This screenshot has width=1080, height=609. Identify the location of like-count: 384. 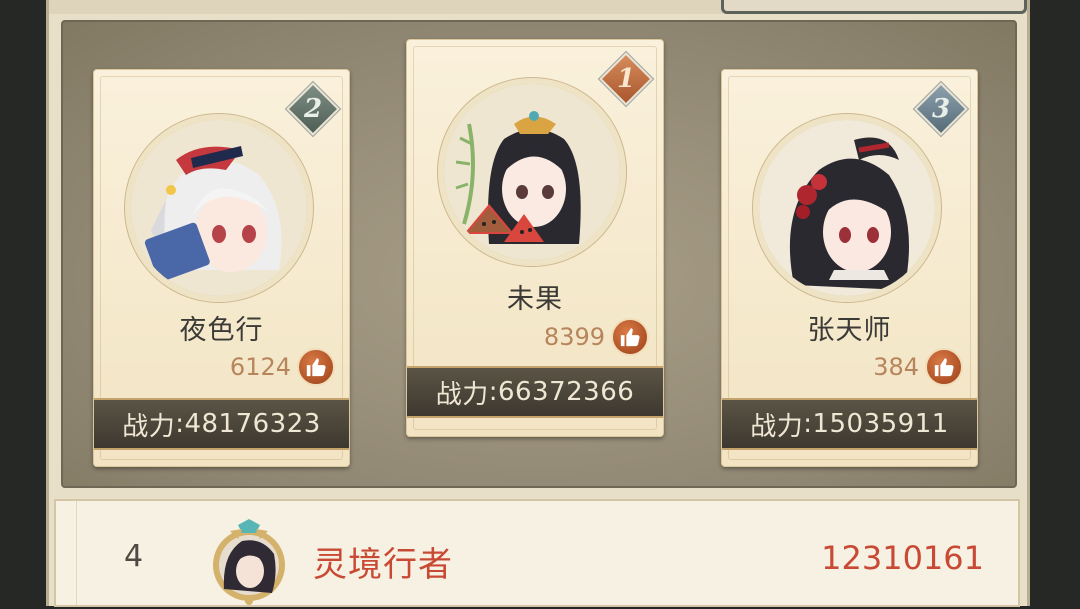
(896, 367).